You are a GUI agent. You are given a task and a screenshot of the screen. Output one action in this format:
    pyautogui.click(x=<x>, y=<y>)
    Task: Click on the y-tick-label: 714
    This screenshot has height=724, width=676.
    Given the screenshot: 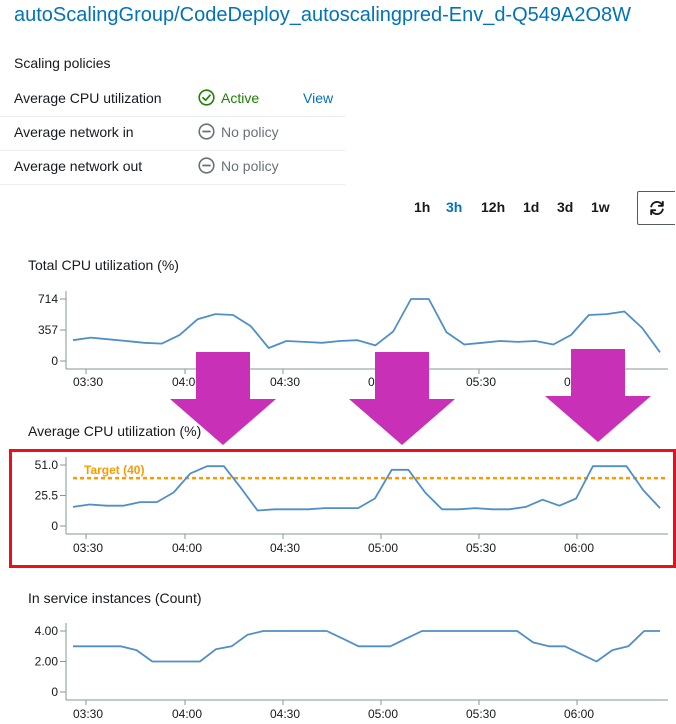 What is the action you would take?
    pyautogui.click(x=48, y=299)
    